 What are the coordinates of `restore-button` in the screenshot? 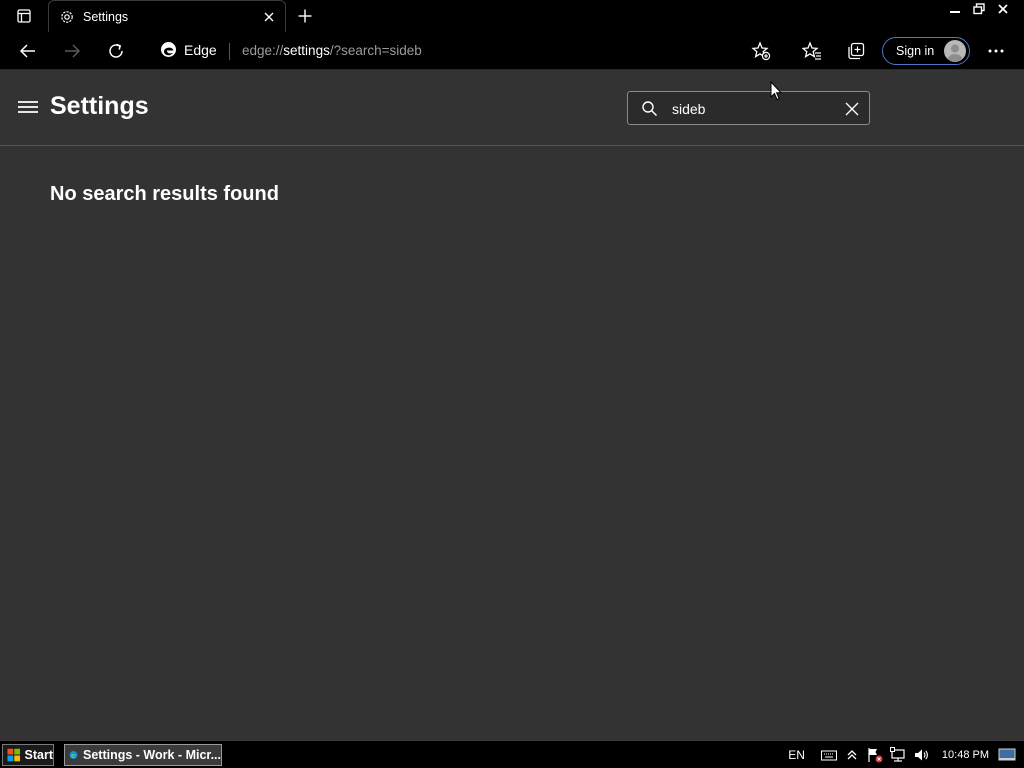 It's located at (979, 9).